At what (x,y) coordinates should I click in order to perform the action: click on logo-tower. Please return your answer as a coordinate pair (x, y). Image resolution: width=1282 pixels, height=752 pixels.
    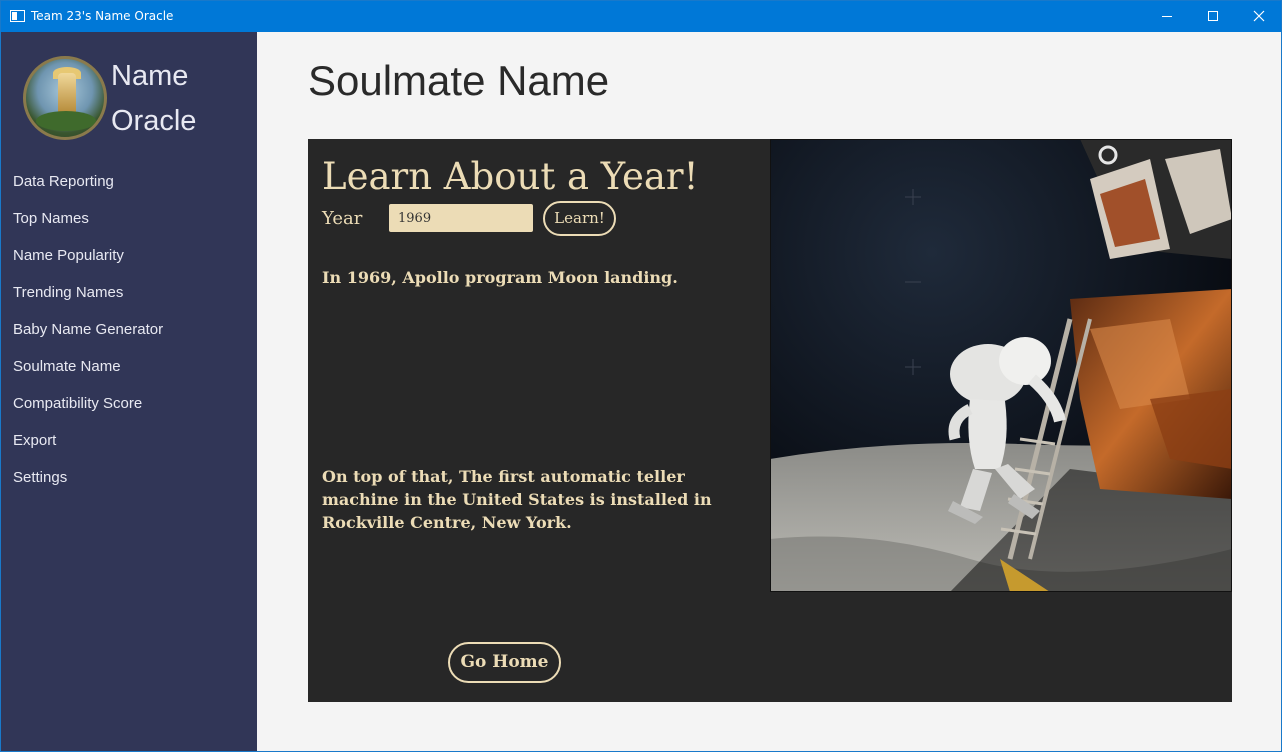
    Looking at the image, I should click on (67, 93).